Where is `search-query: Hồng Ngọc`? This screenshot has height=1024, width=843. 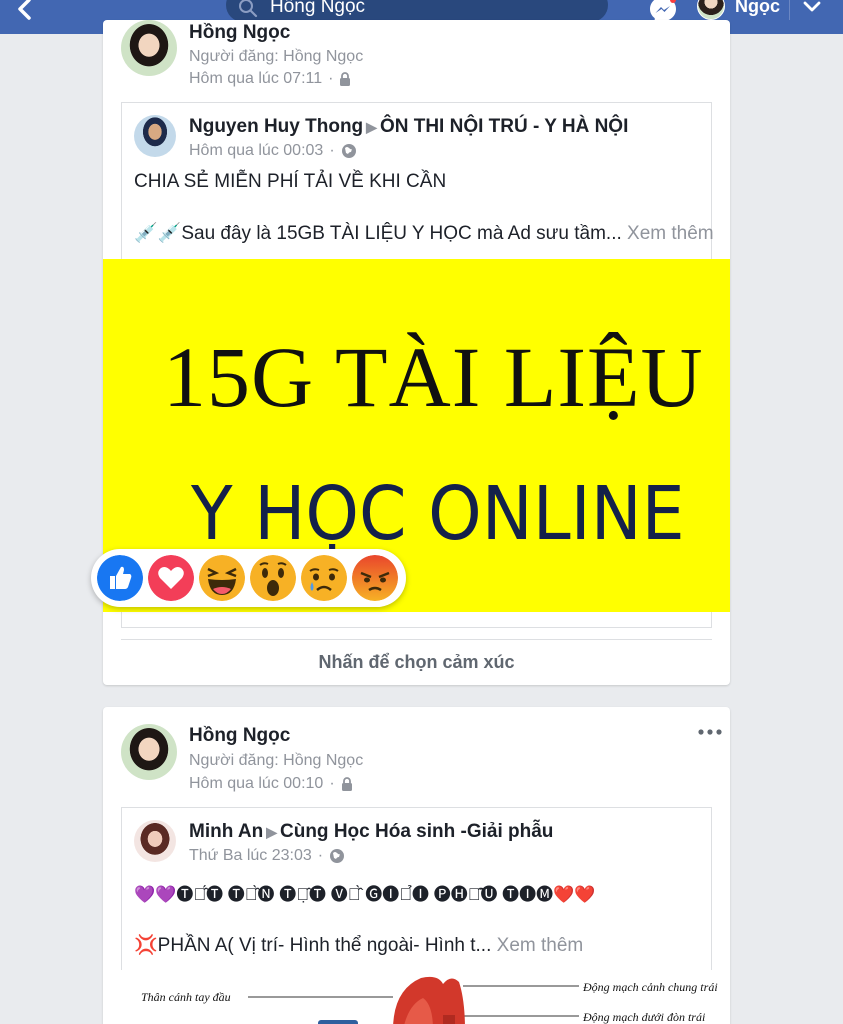
search-query: Hồng Ngọc is located at coordinates (318, 8).